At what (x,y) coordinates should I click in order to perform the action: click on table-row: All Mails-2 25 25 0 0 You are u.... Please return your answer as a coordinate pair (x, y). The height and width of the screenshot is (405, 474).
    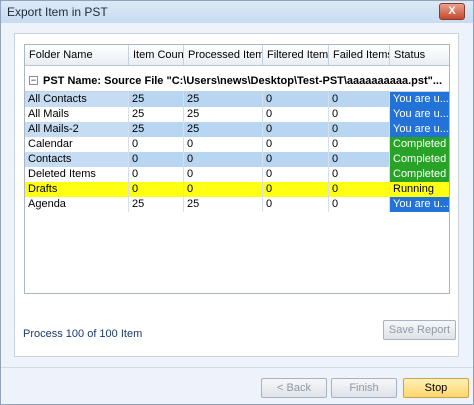
    Looking at the image, I should click on (237, 129).